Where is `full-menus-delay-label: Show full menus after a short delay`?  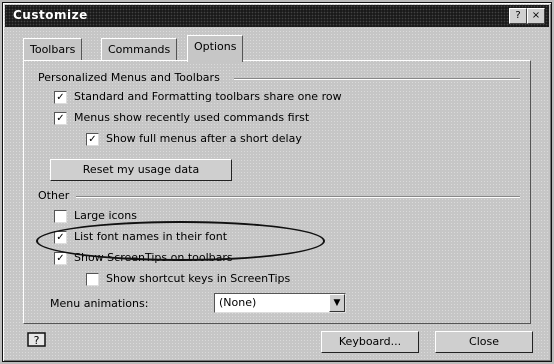 full-menus-delay-label: Show full menus after a short delay is located at coordinates (204, 138).